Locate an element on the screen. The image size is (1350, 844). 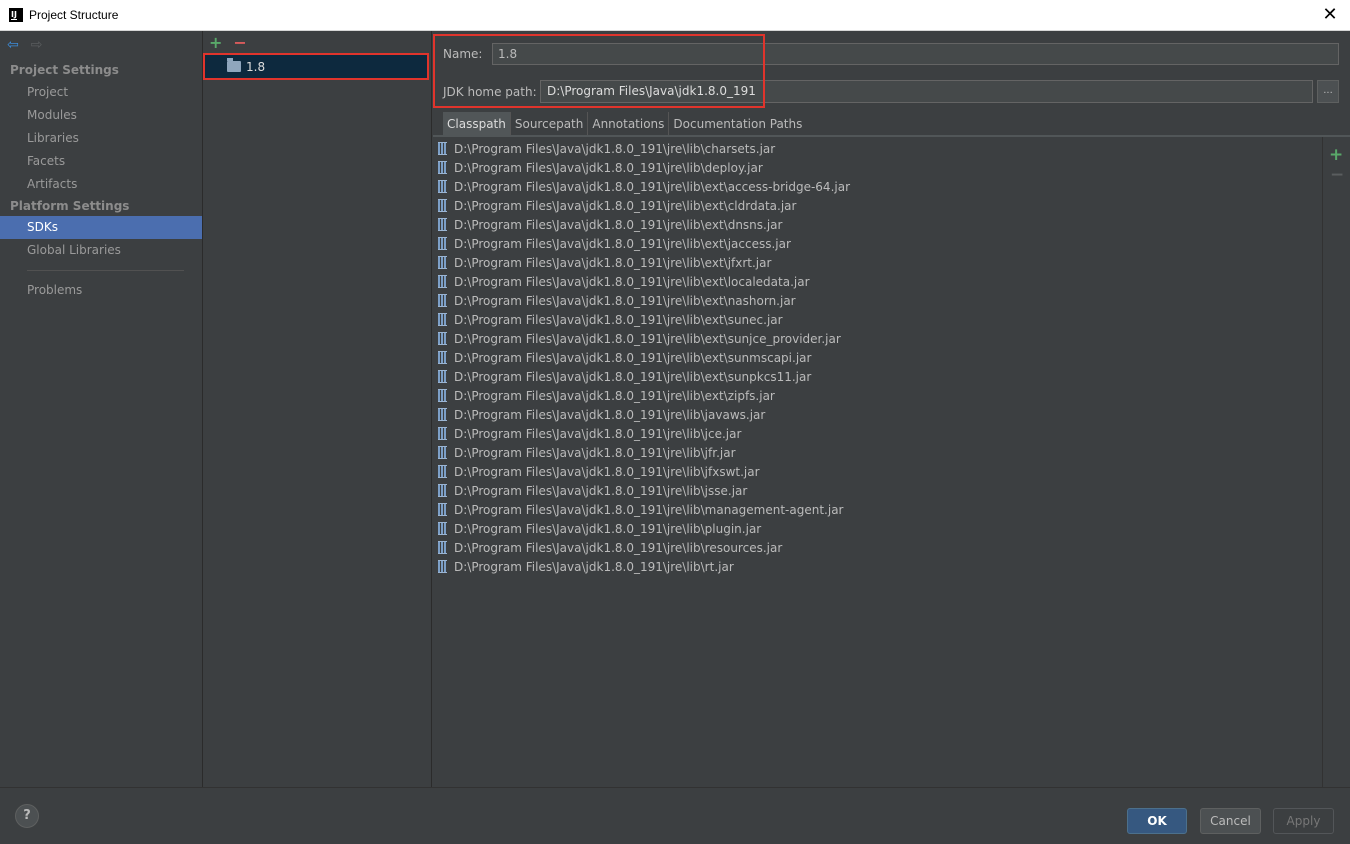
name-field: 1.8 is located at coordinates (915, 54).